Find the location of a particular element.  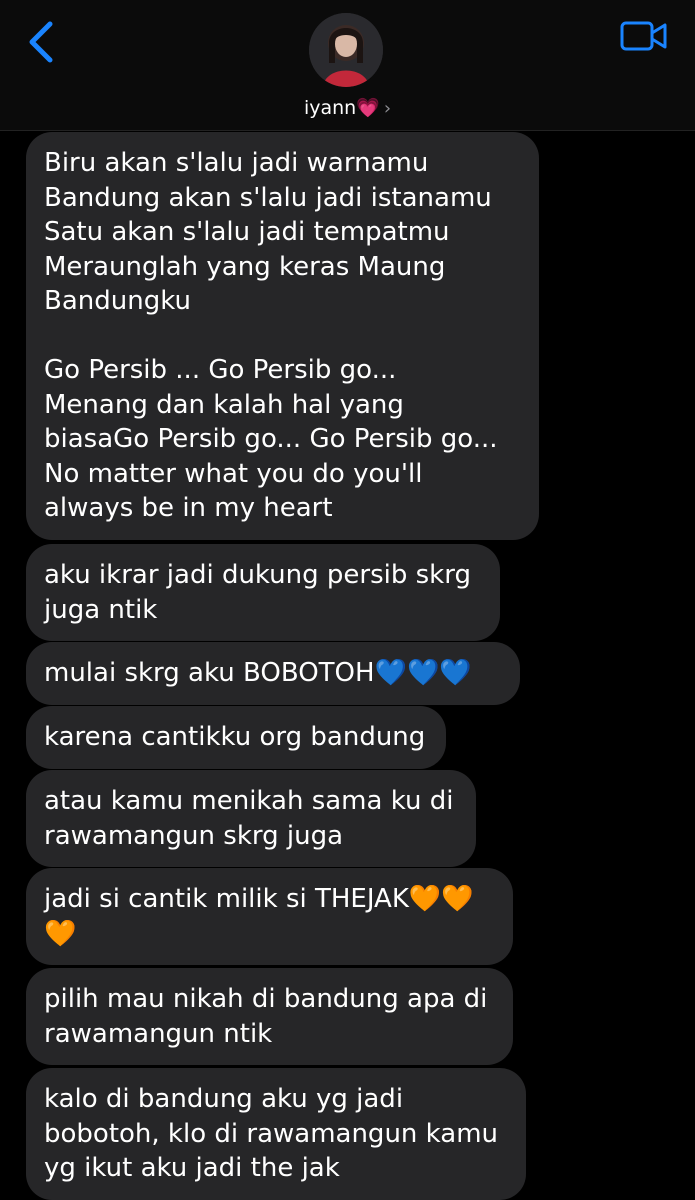

conversation-header: iyann💗 › is located at coordinates (347, 65).